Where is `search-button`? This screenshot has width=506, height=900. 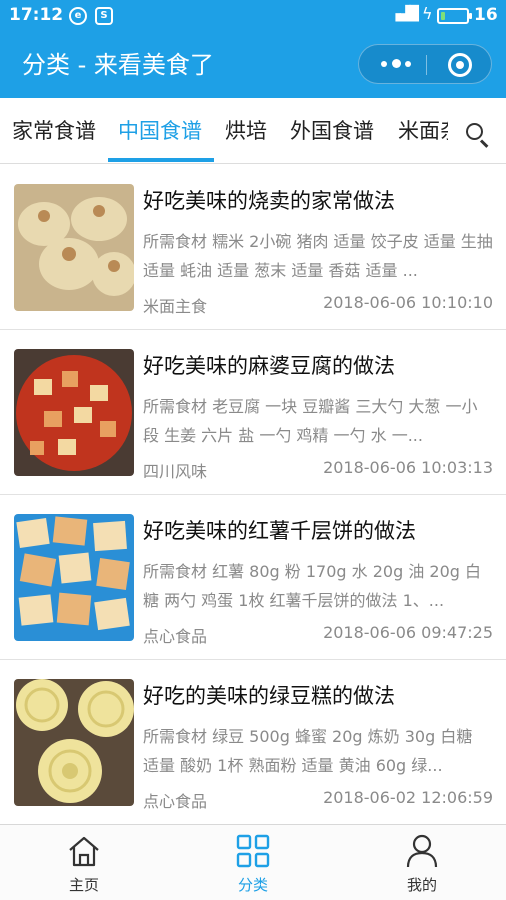 search-button is located at coordinates (477, 130).